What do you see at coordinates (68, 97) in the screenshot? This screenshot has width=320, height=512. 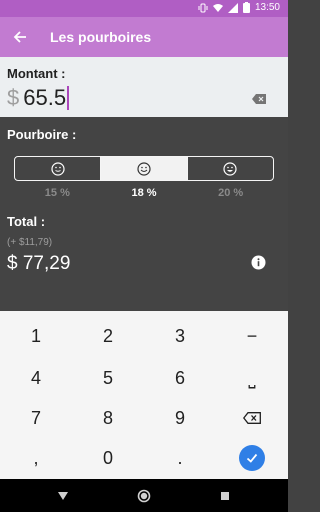 I see `text-cursor` at bounding box center [68, 97].